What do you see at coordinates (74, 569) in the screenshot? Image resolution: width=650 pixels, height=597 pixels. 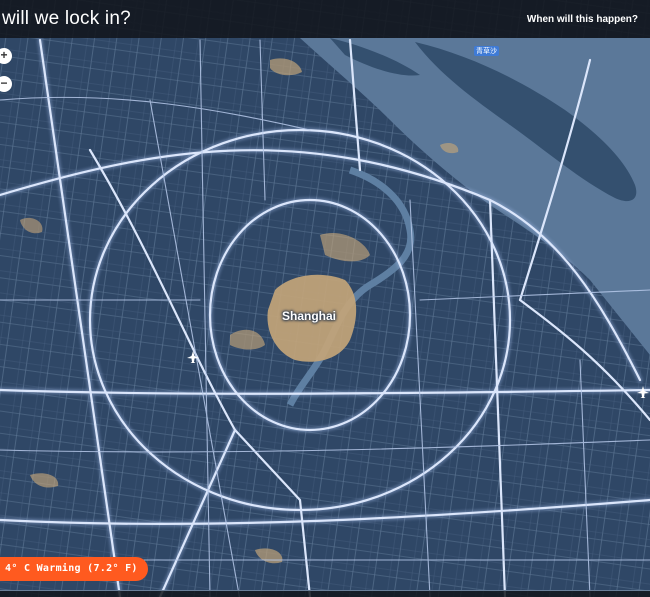 I see `warming-scenario-badge: 4° C Warming (7.2° F)` at bounding box center [74, 569].